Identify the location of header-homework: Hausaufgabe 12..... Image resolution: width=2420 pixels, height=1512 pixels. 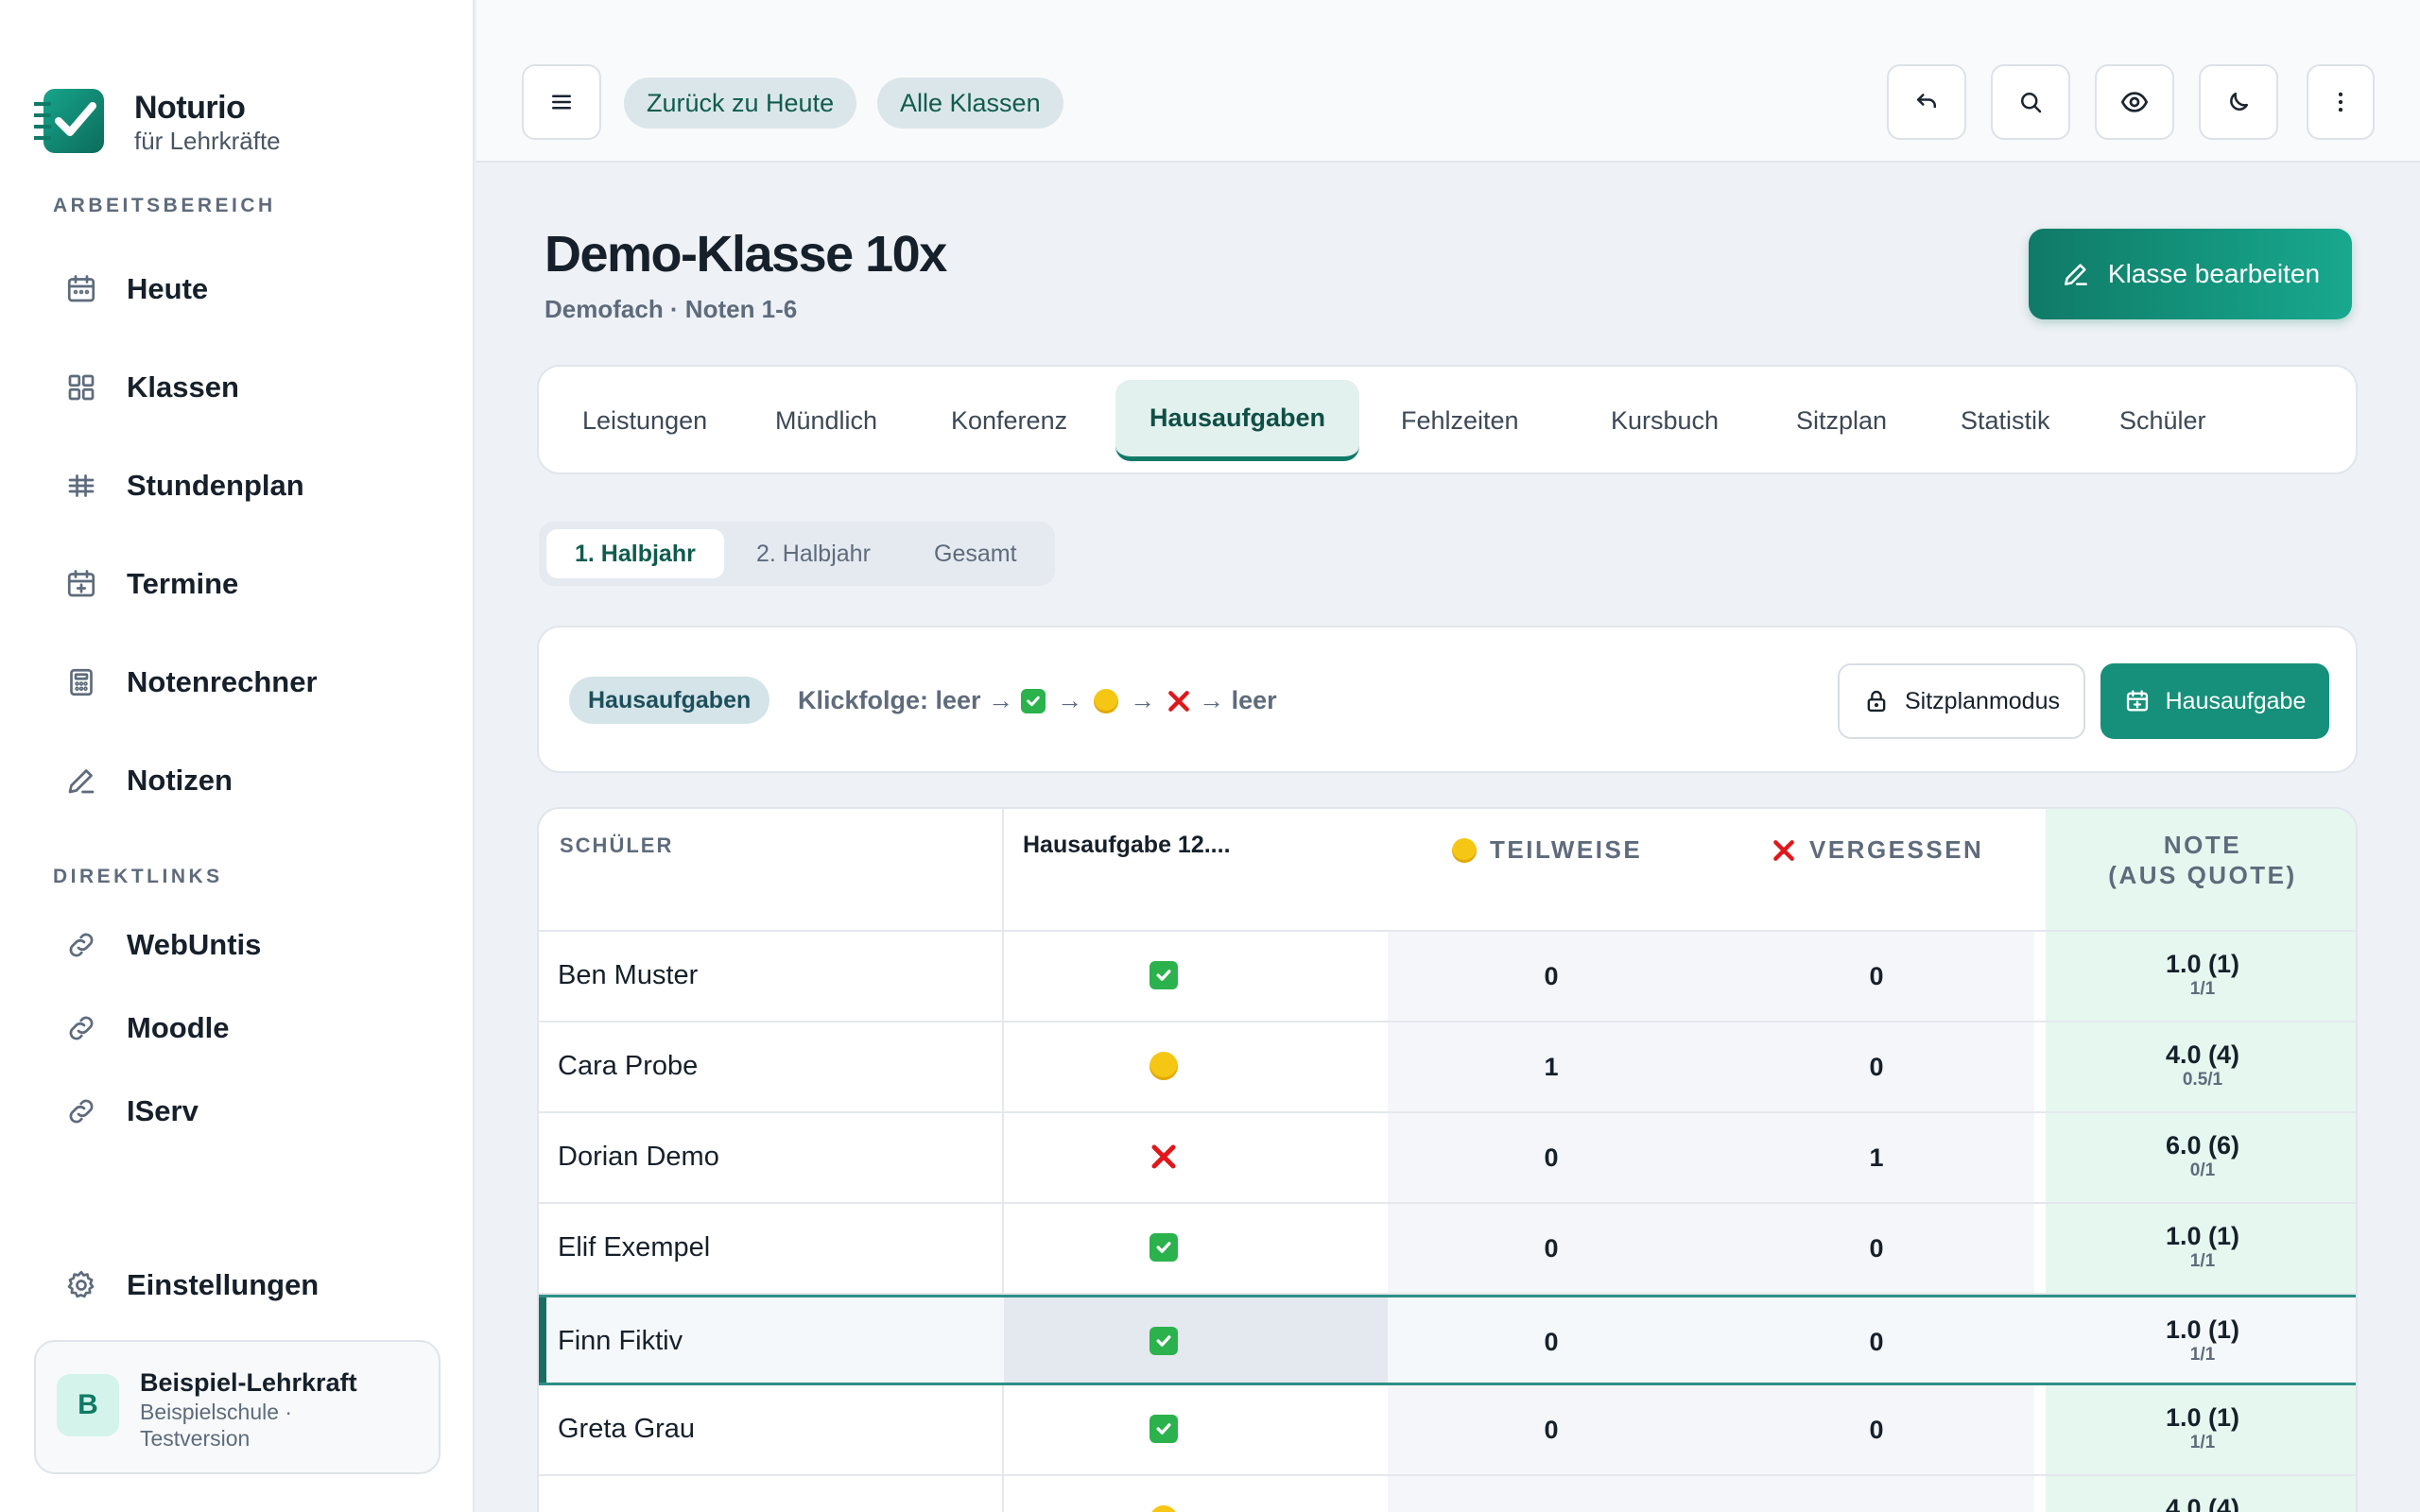
(1127, 845).